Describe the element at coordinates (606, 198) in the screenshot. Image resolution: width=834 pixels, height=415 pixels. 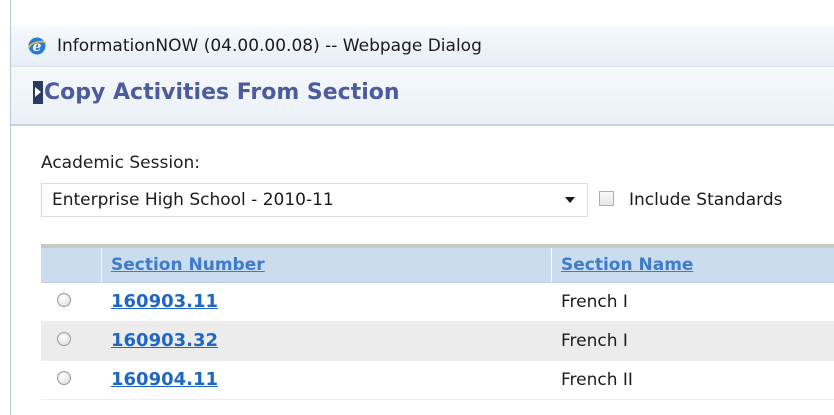
I see `include-standards-checkbox` at that location.